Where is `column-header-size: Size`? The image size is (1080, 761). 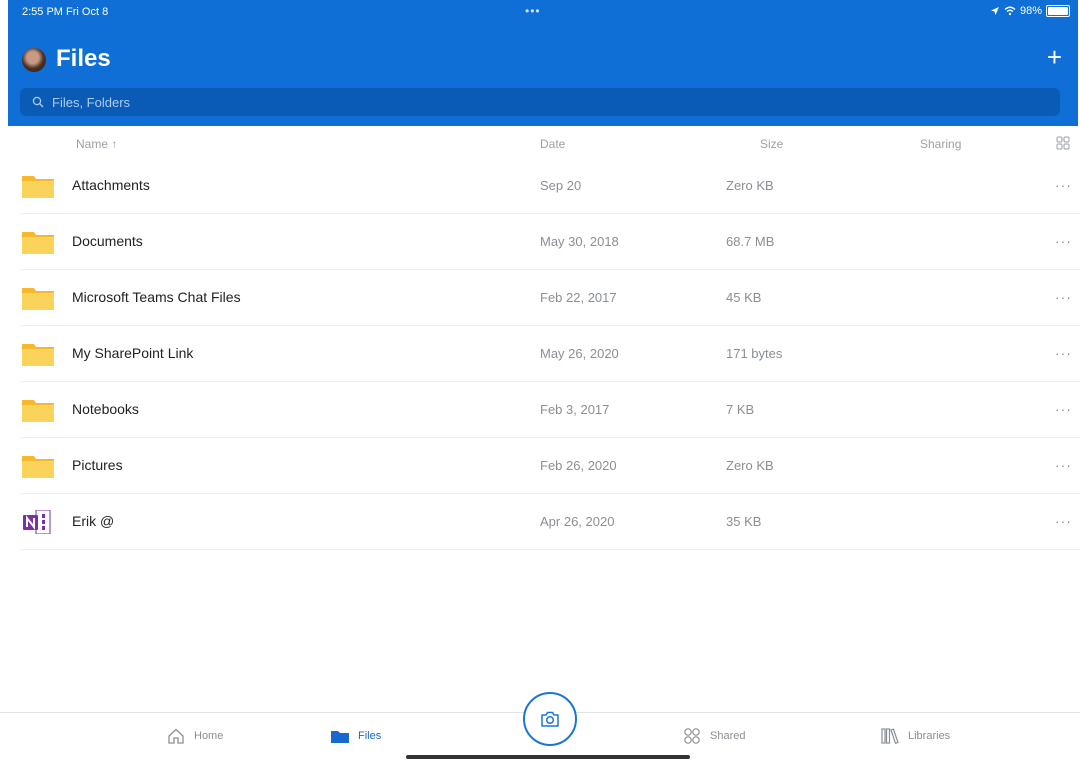
column-header-size: Size is located at coordinates (771, 144).